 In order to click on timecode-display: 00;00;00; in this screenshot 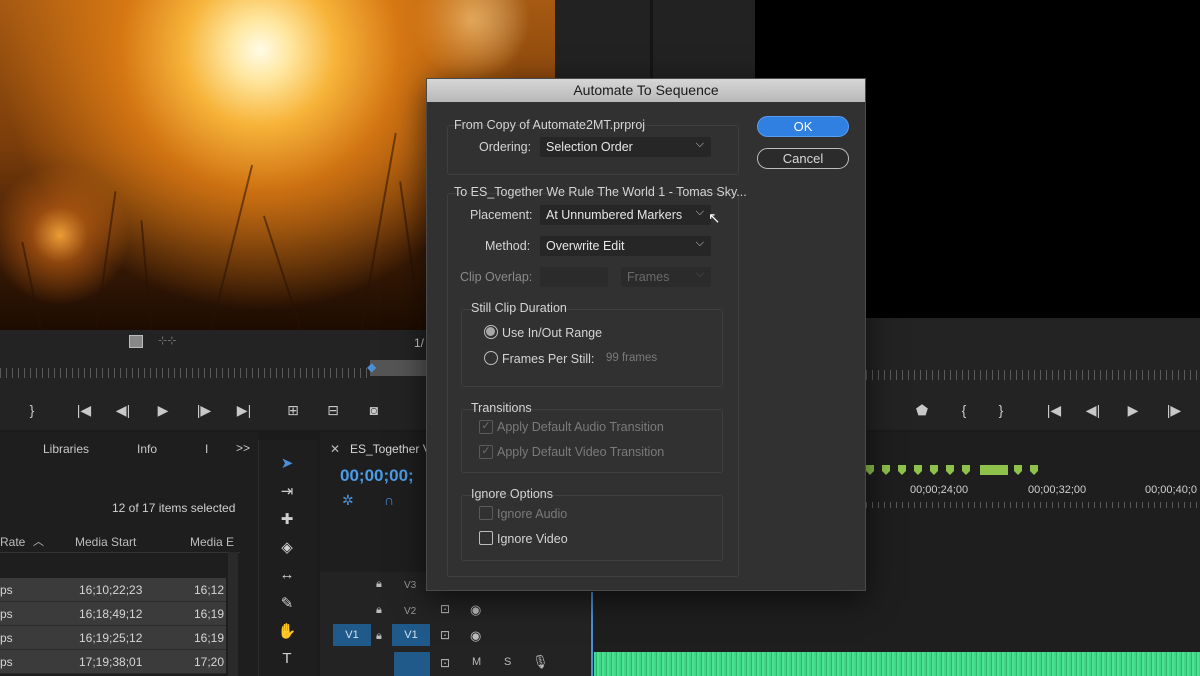, I will do `click(377, 476)`.